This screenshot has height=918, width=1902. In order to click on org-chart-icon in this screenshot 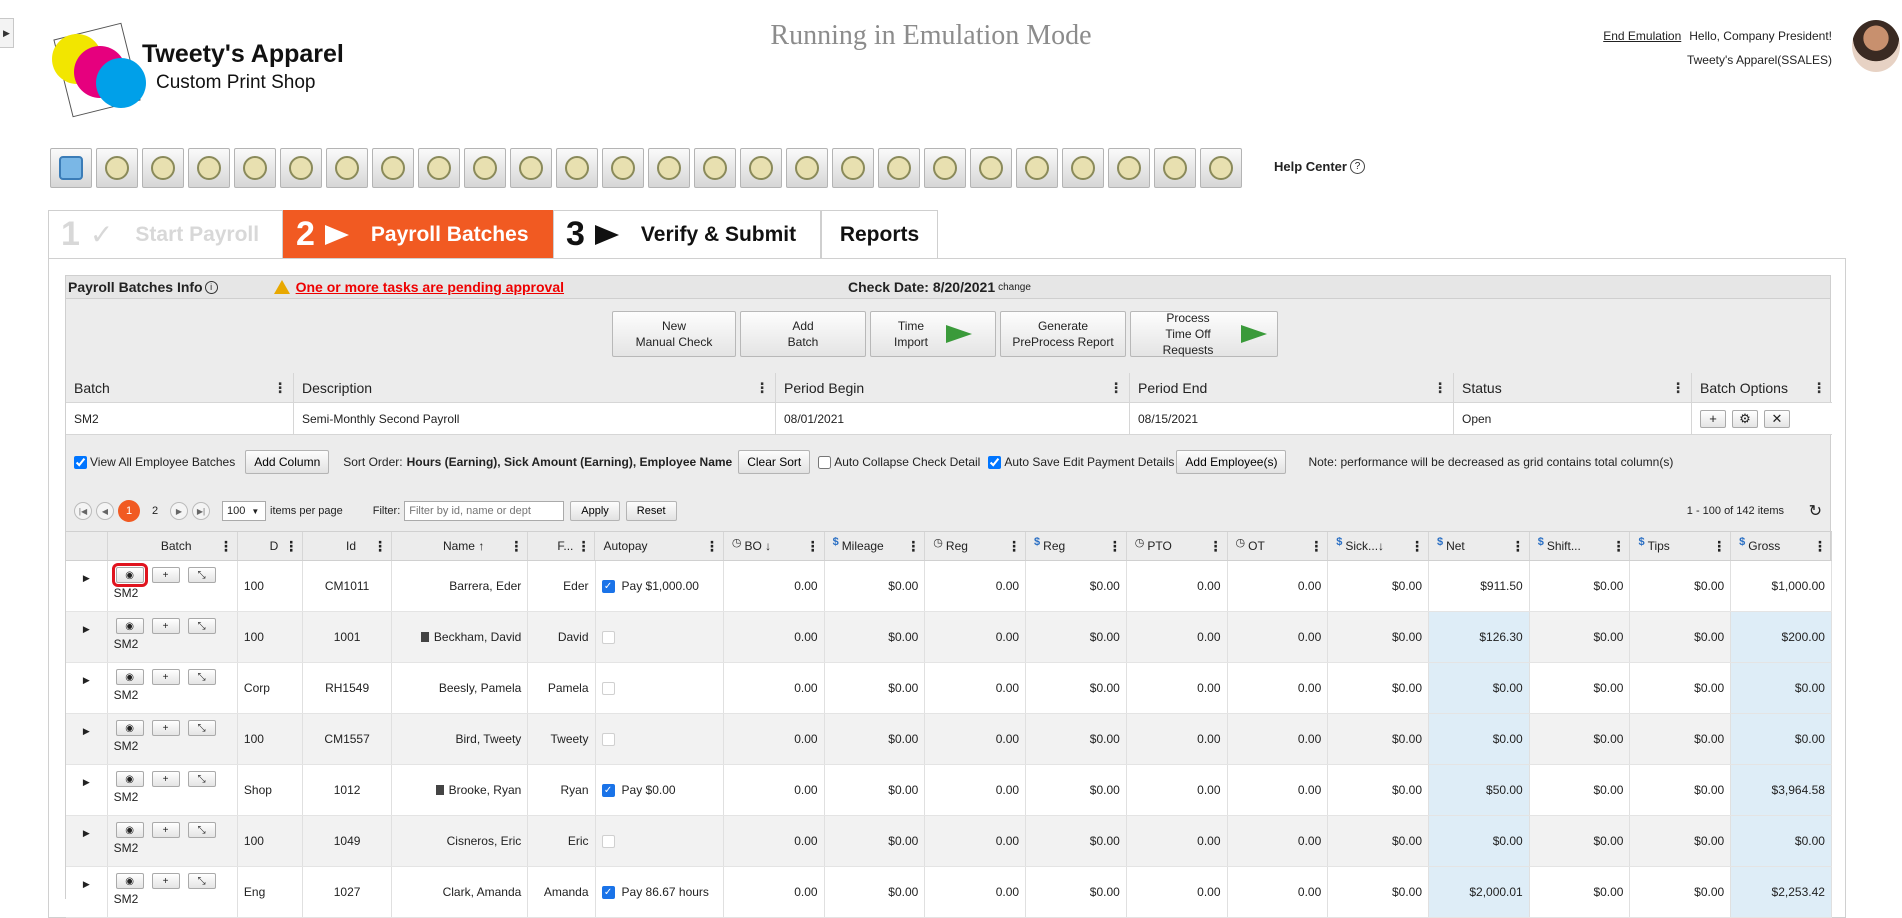, I will do `click(347, 168)`.